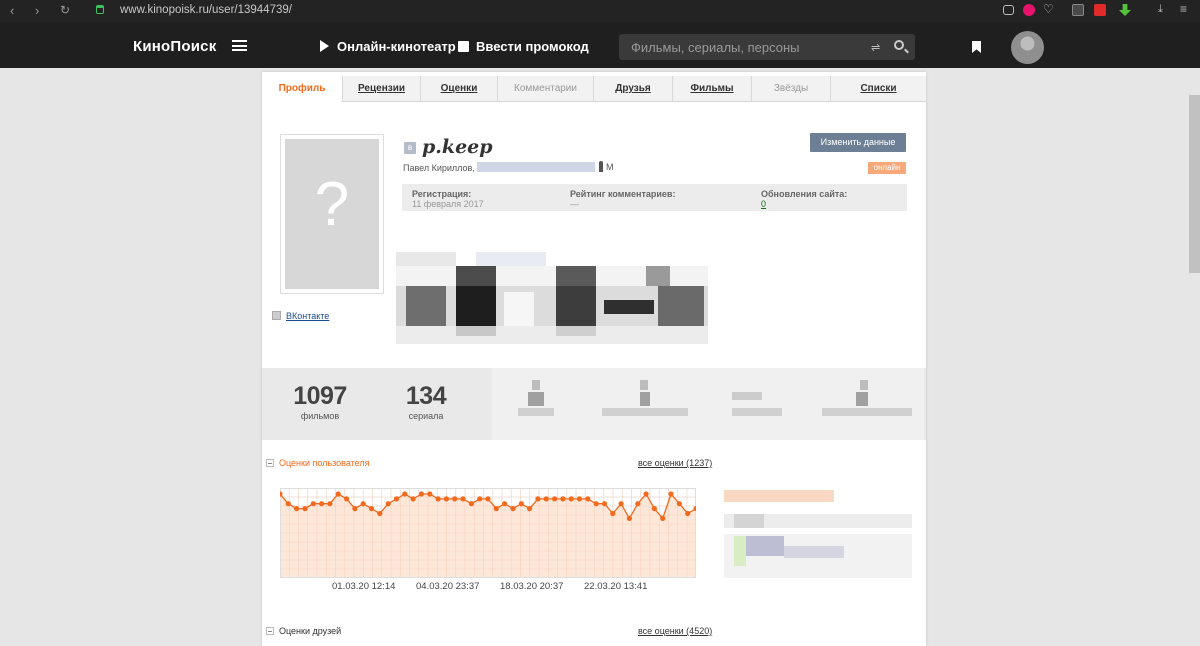 This screenshot has height=646, width=1200. Describe the element at coordinates (206, 10) in the screenshot. I see `address-bar: www.kinopoisk.ru/user/13944739/` at that location.